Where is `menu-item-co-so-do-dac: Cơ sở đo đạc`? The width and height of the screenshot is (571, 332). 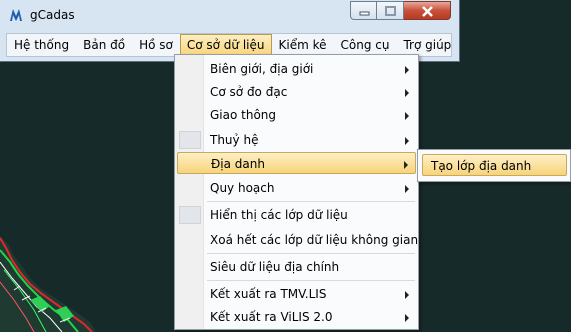
menu-item-co-so-do-dac: Cơ sở đo đạc is located at coordinates (296, 92).